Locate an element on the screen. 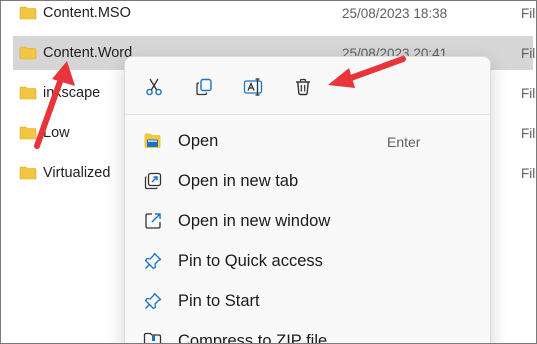 This screenshot has width=537, height=344. zip-icon is located at coordinates (152, 338).